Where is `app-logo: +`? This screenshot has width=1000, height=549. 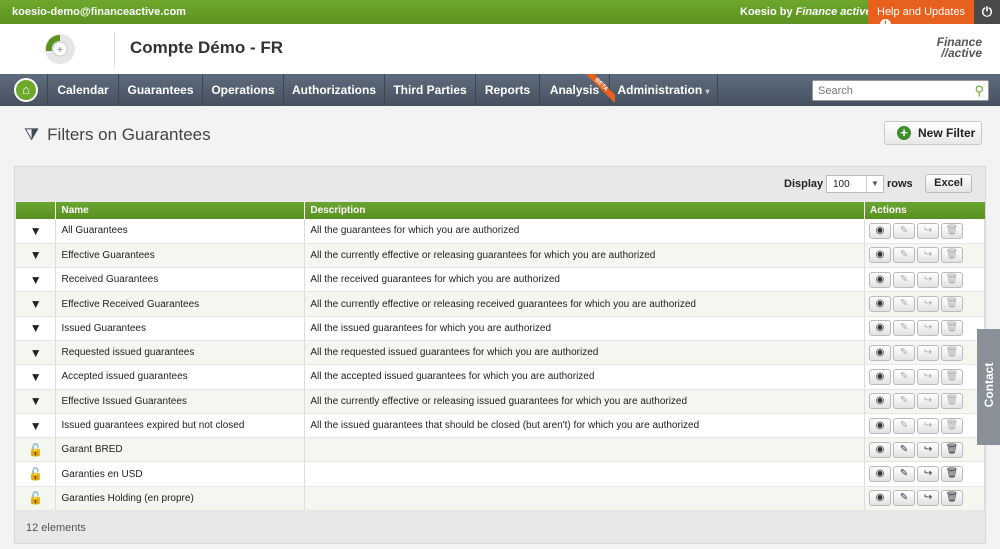
app-logo: + is located at coordinates (58, 49).